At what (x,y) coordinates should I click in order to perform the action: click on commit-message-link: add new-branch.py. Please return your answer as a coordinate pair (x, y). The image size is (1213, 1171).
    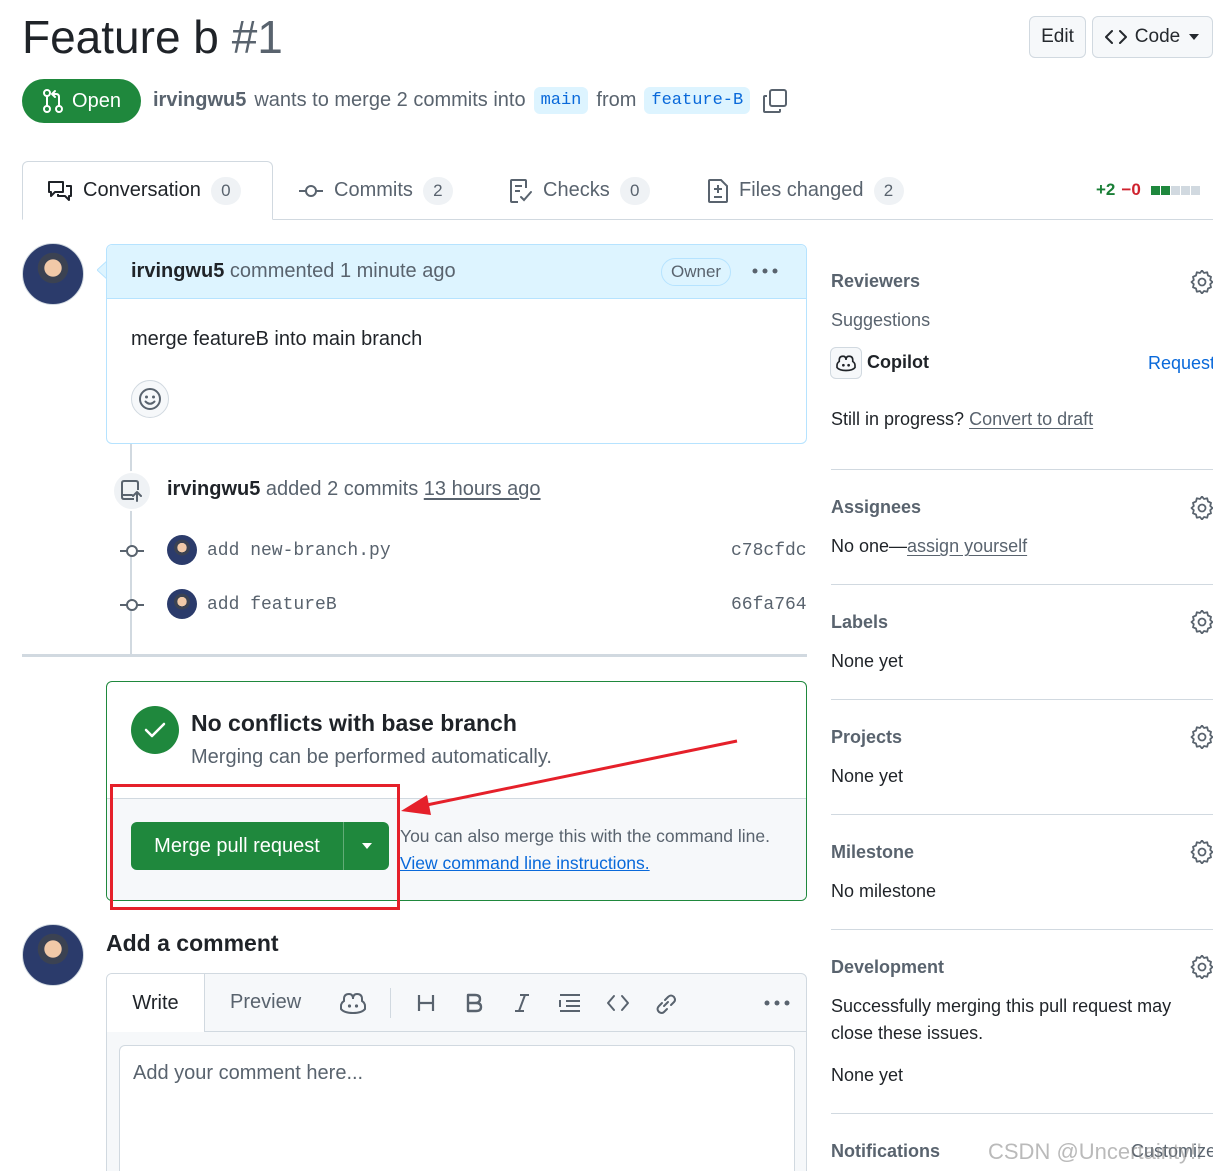
    Looking at the image, I should click on (299, 551).